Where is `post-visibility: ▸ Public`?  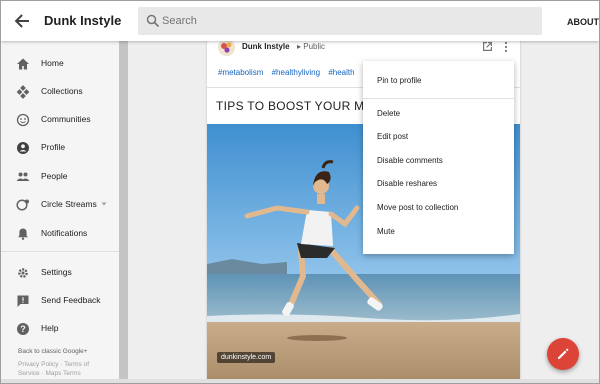
post-visibility: ▸ Public is located at coordinates (311, 46).